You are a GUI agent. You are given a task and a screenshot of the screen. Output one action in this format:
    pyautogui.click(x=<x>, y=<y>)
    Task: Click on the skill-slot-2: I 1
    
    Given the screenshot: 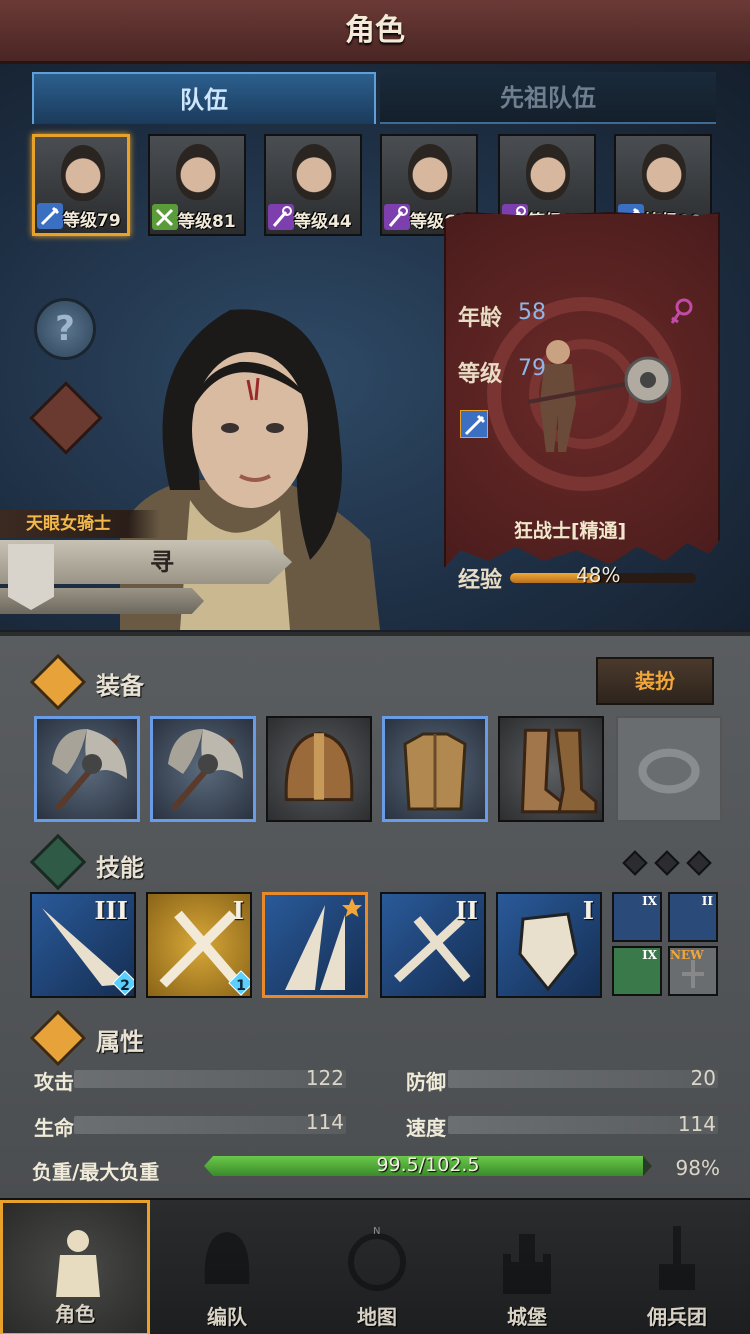 What is the action you would take?
    pyautogui.click(x=199, y=945)
    